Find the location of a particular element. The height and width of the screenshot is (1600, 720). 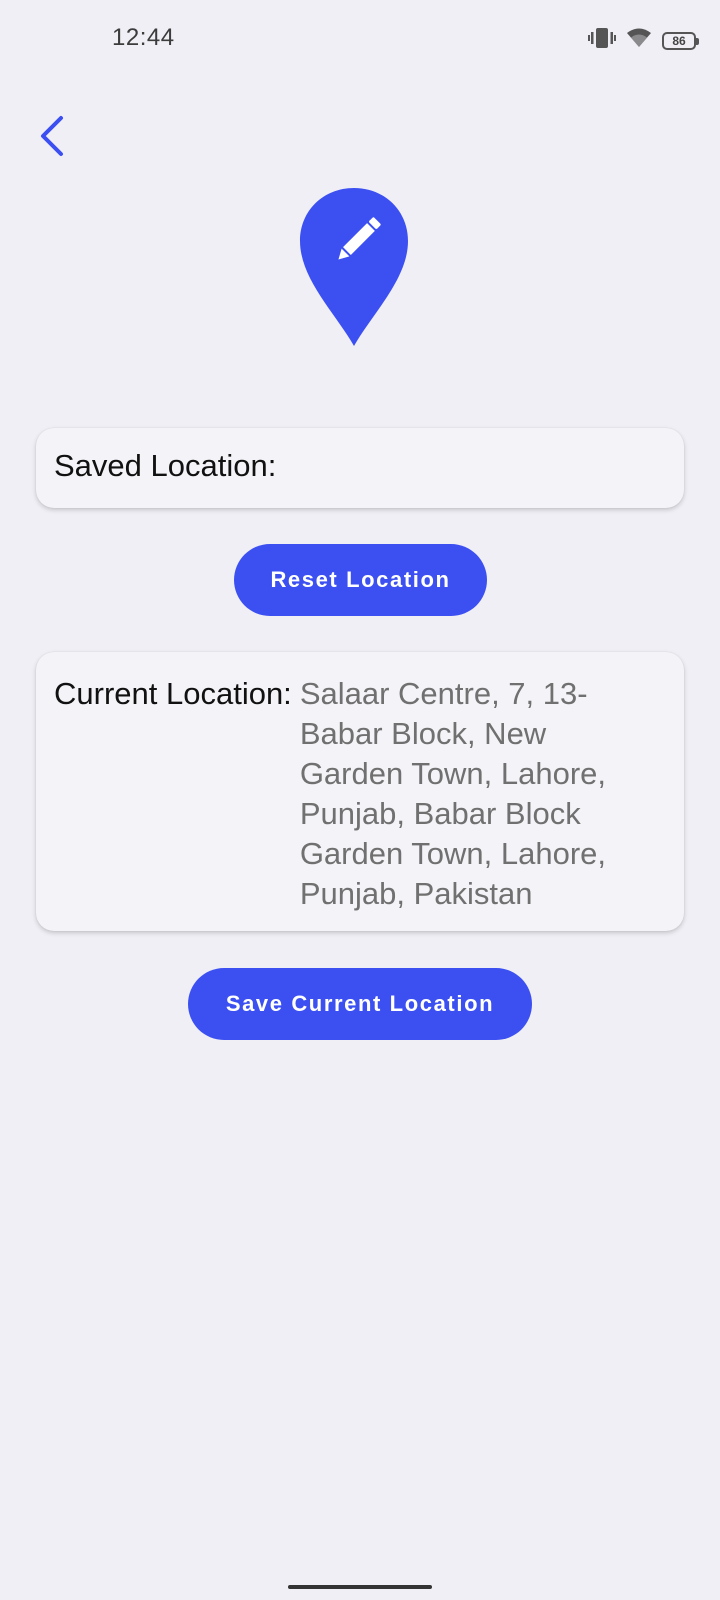

edit-location-pin-icon is located at coordinates (356, 267).